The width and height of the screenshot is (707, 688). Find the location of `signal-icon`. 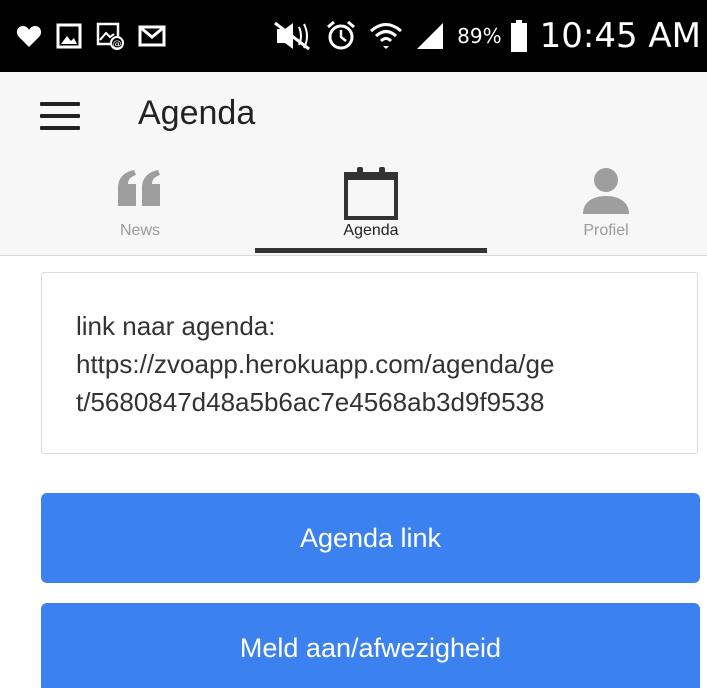

signal-icon is located at coordinates (430, 36).